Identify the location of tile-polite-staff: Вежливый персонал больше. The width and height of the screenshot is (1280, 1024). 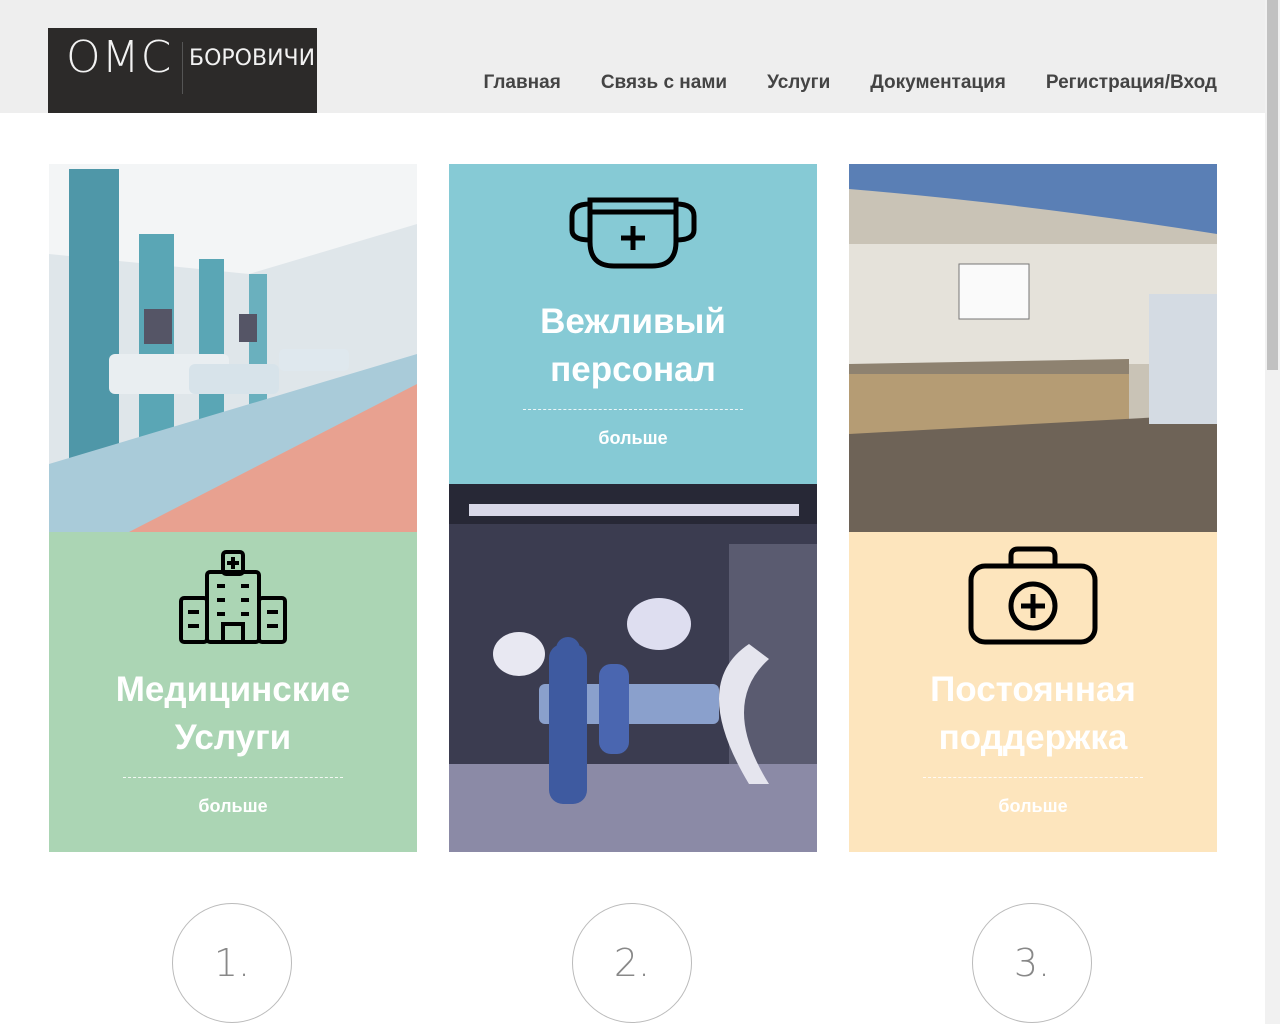
(633, 324).